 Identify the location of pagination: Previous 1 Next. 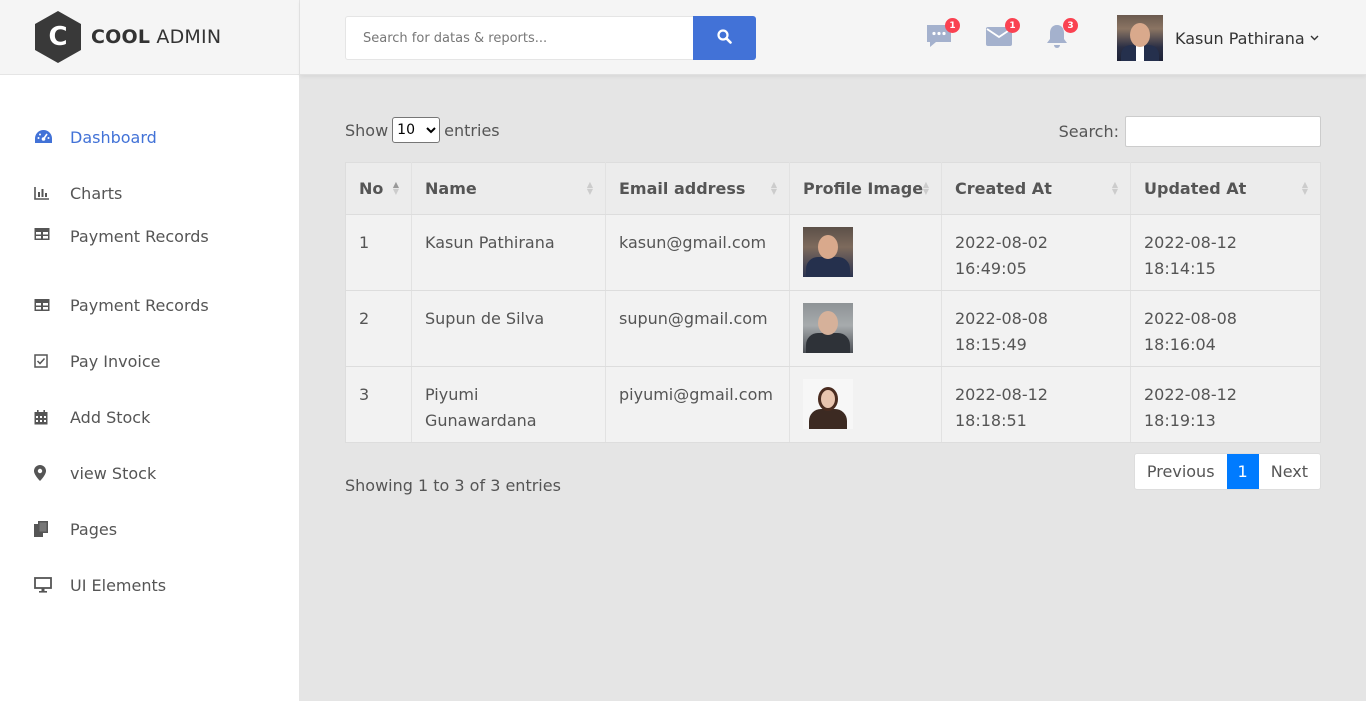
(1227, 471).